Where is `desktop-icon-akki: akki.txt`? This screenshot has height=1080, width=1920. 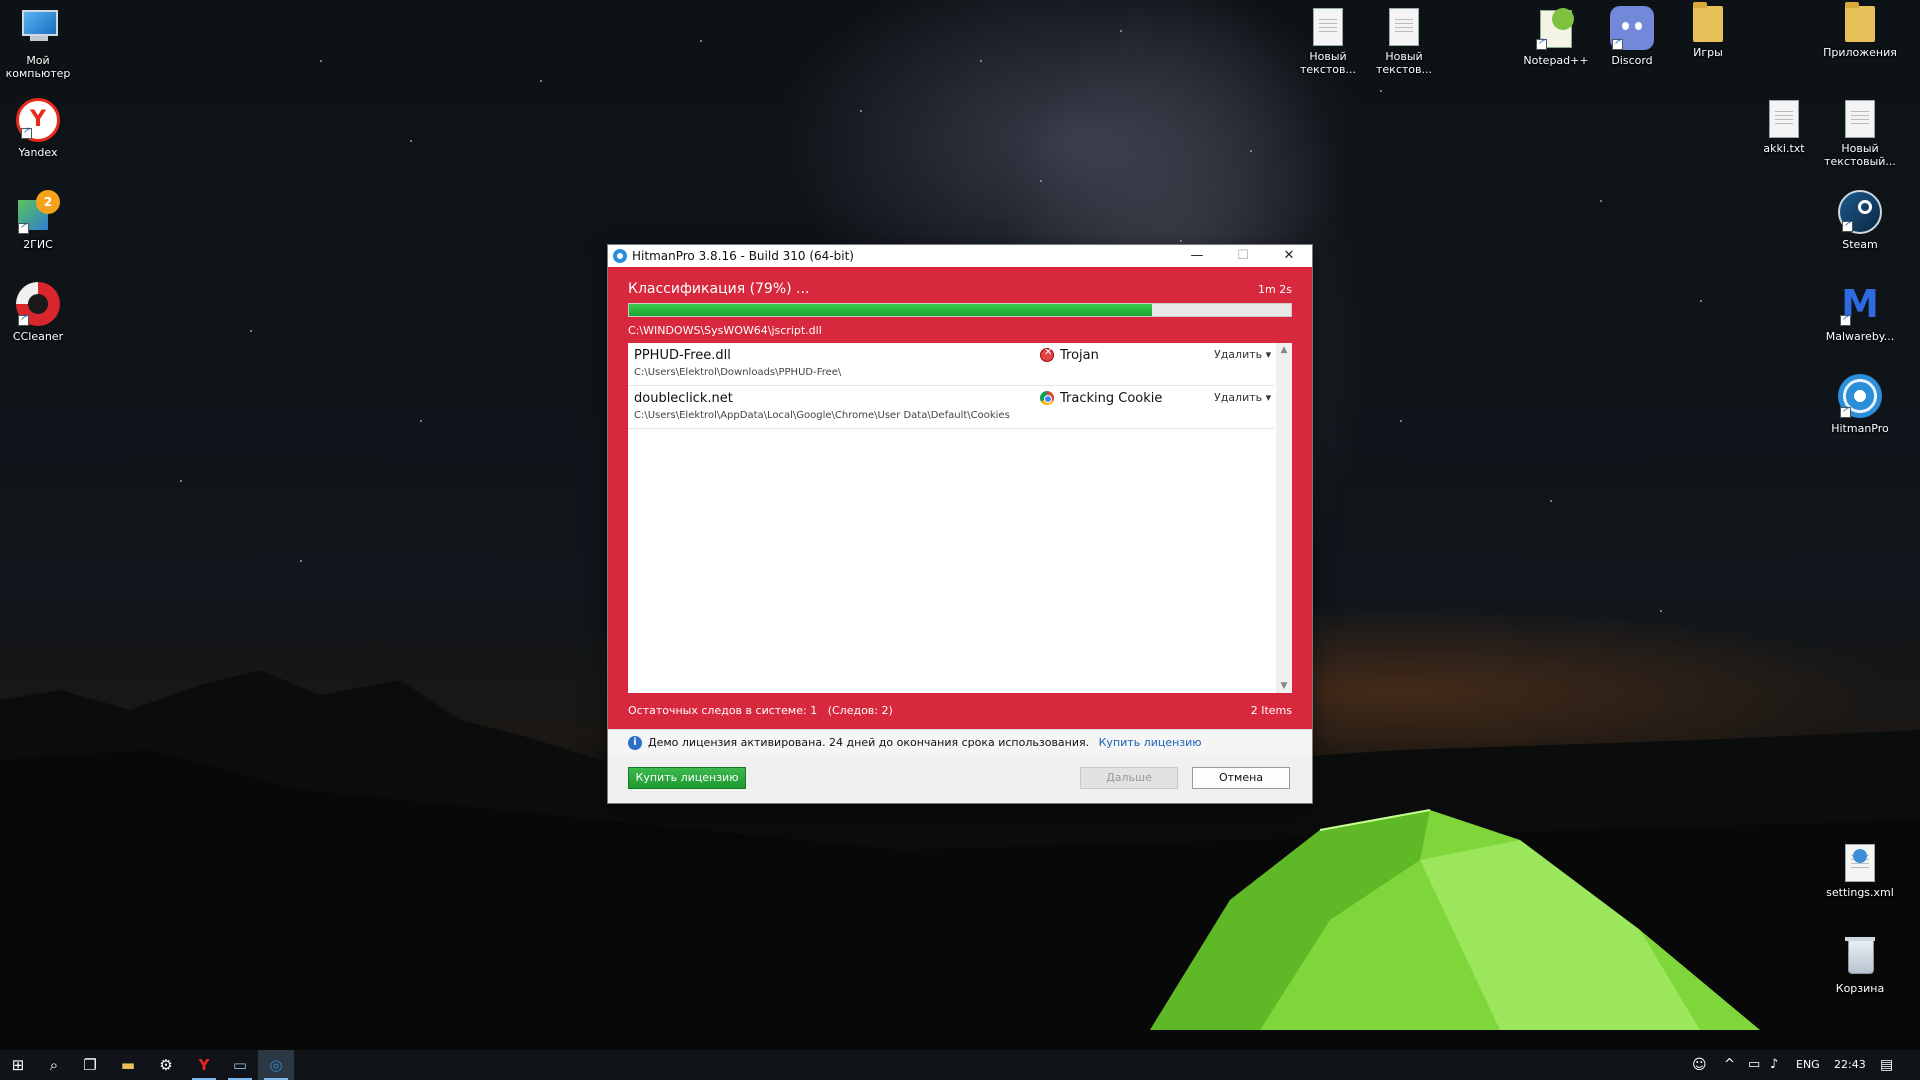
desktop-icon-akki: akki.txt is located at coordinates (1784, 126).